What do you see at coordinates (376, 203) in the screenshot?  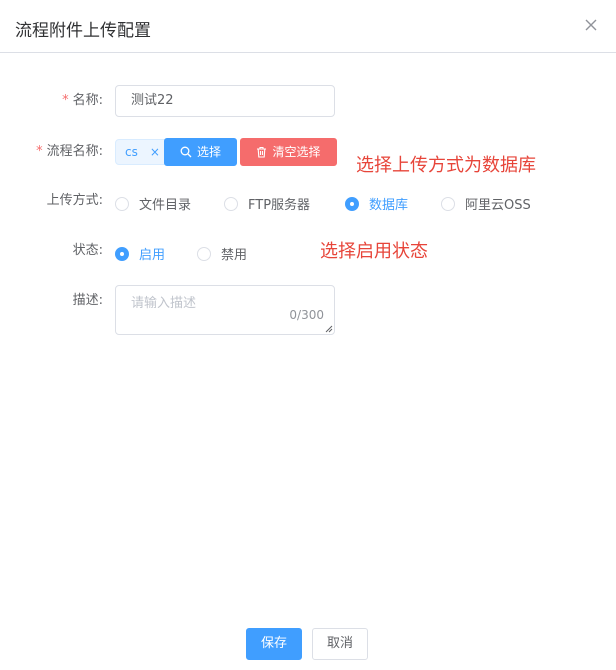 I see `radio-database: 数据库` at bounding box center [376, 203].